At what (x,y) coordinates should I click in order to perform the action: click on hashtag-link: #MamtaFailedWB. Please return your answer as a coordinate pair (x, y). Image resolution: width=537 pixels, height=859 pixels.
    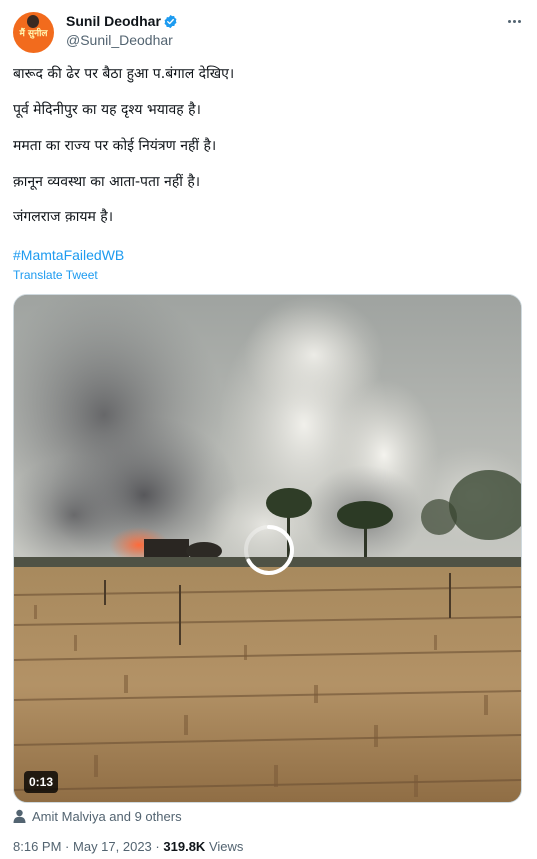
    Looking at the image, I should click on (68, 255).